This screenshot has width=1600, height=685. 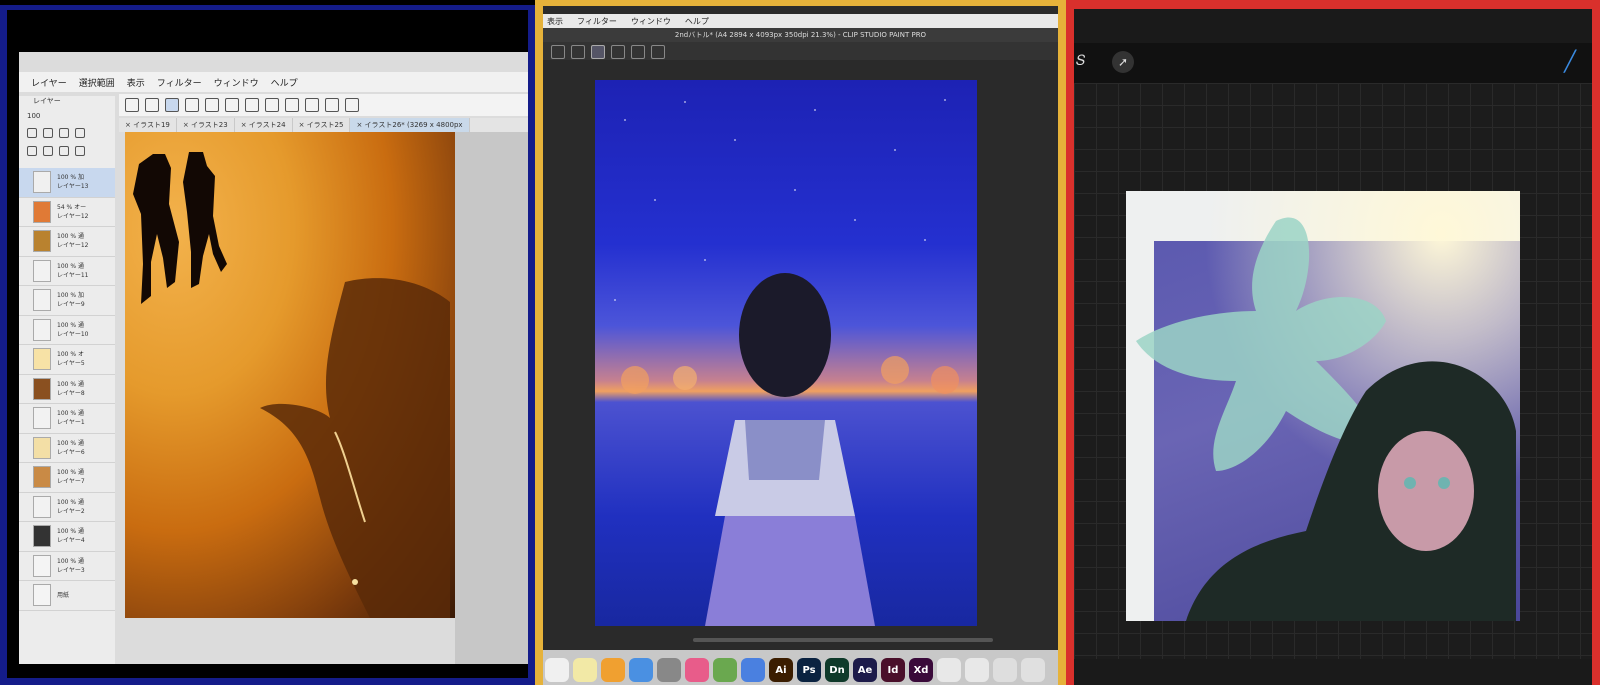 I want to click on layer-row: 100 % 通レイヤー4, so click(x=67, y=537).